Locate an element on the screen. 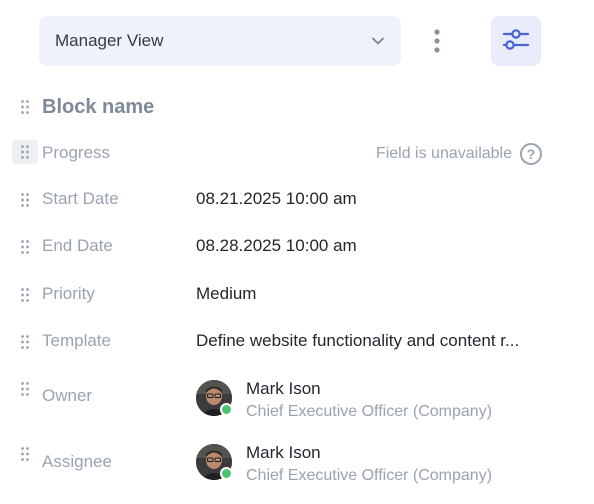 The image size is (594, 504). owner-name: Mark Ison is located at coordinates (283, 388).